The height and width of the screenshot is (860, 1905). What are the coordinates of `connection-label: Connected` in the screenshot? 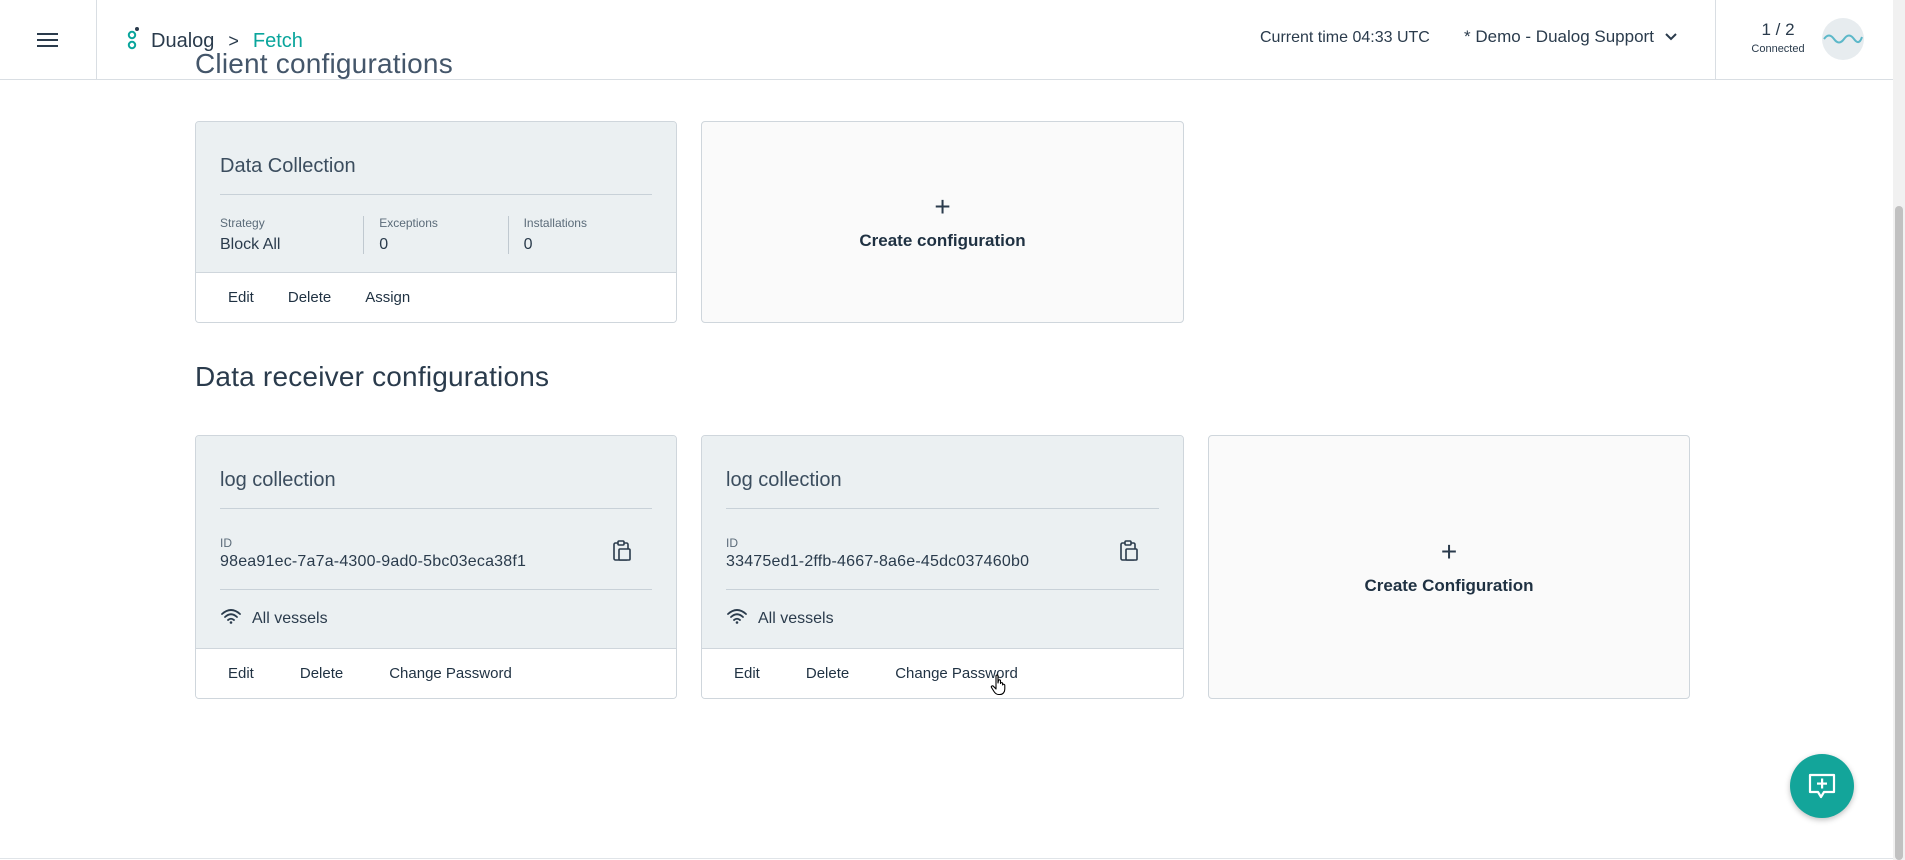 It's located at (1778, 49).